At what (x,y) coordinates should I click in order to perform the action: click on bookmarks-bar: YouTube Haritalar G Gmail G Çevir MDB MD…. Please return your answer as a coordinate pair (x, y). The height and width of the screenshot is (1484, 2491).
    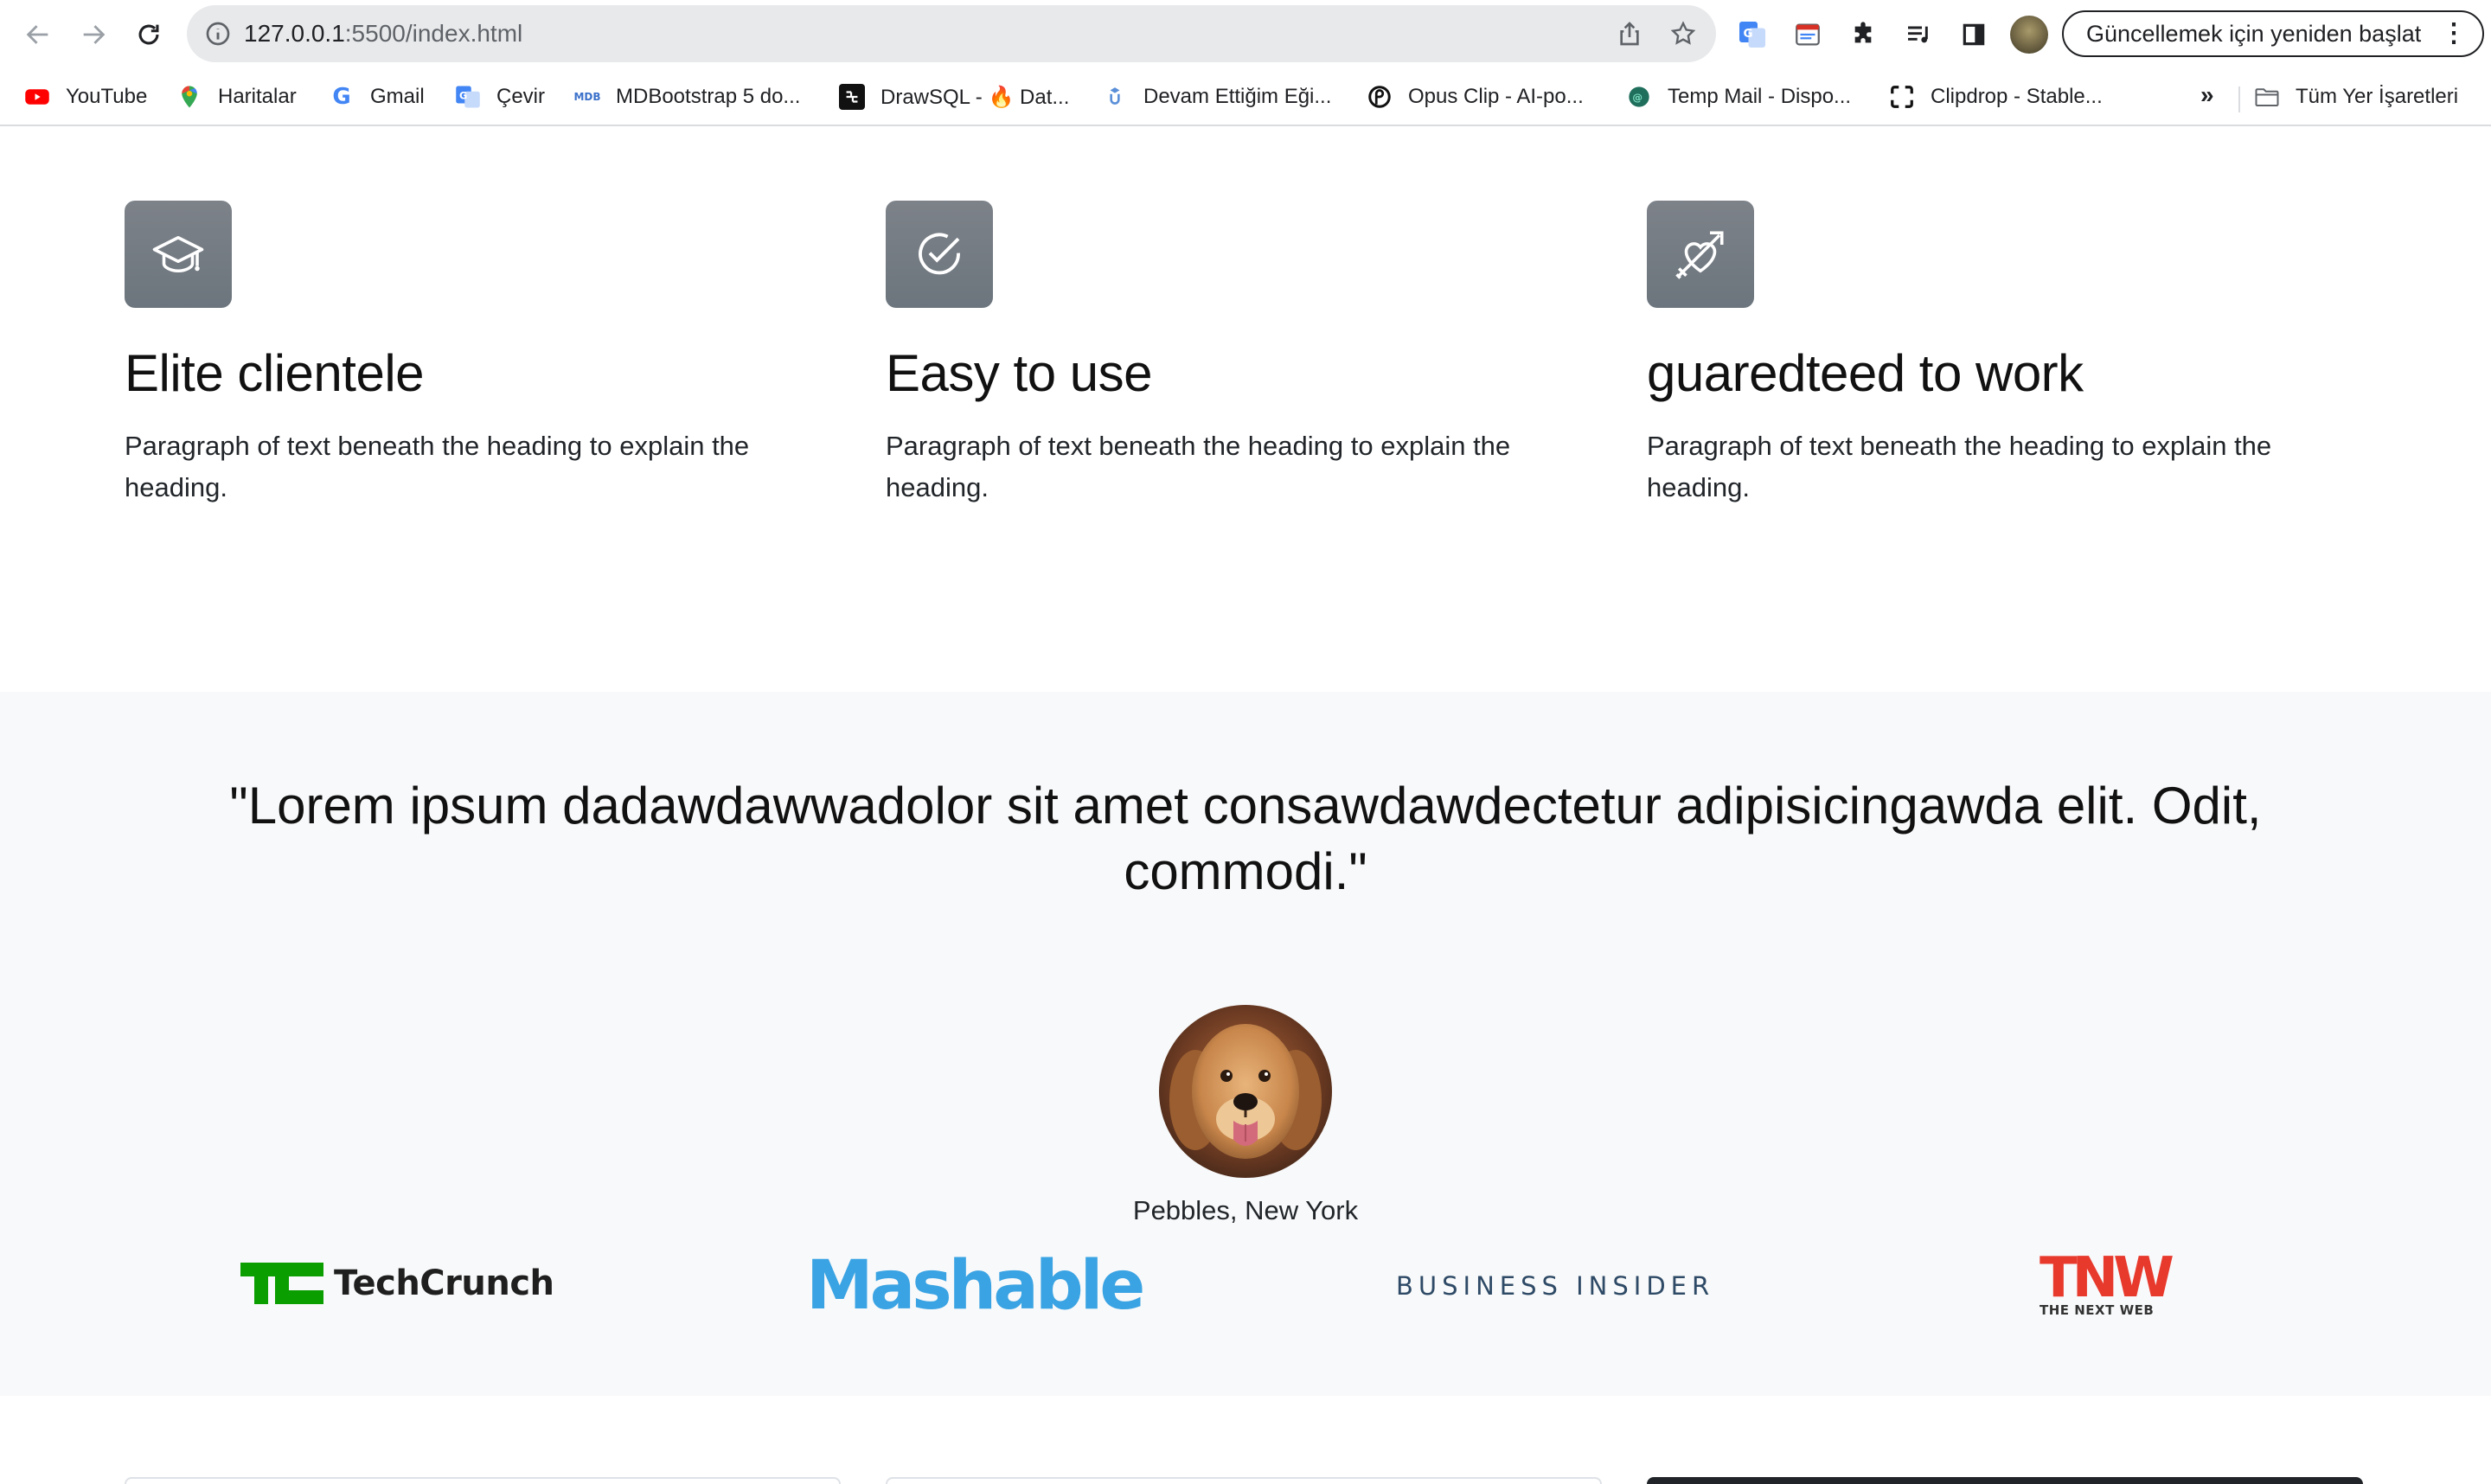
    Looking at the image, I should click on (1246, 97).